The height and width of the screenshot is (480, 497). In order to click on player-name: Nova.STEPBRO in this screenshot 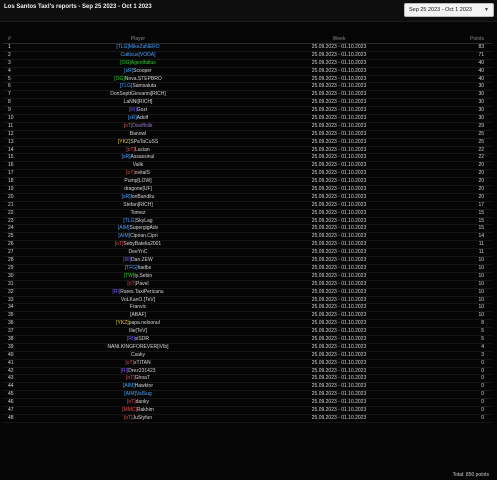, I will do `click(143, 79)`.